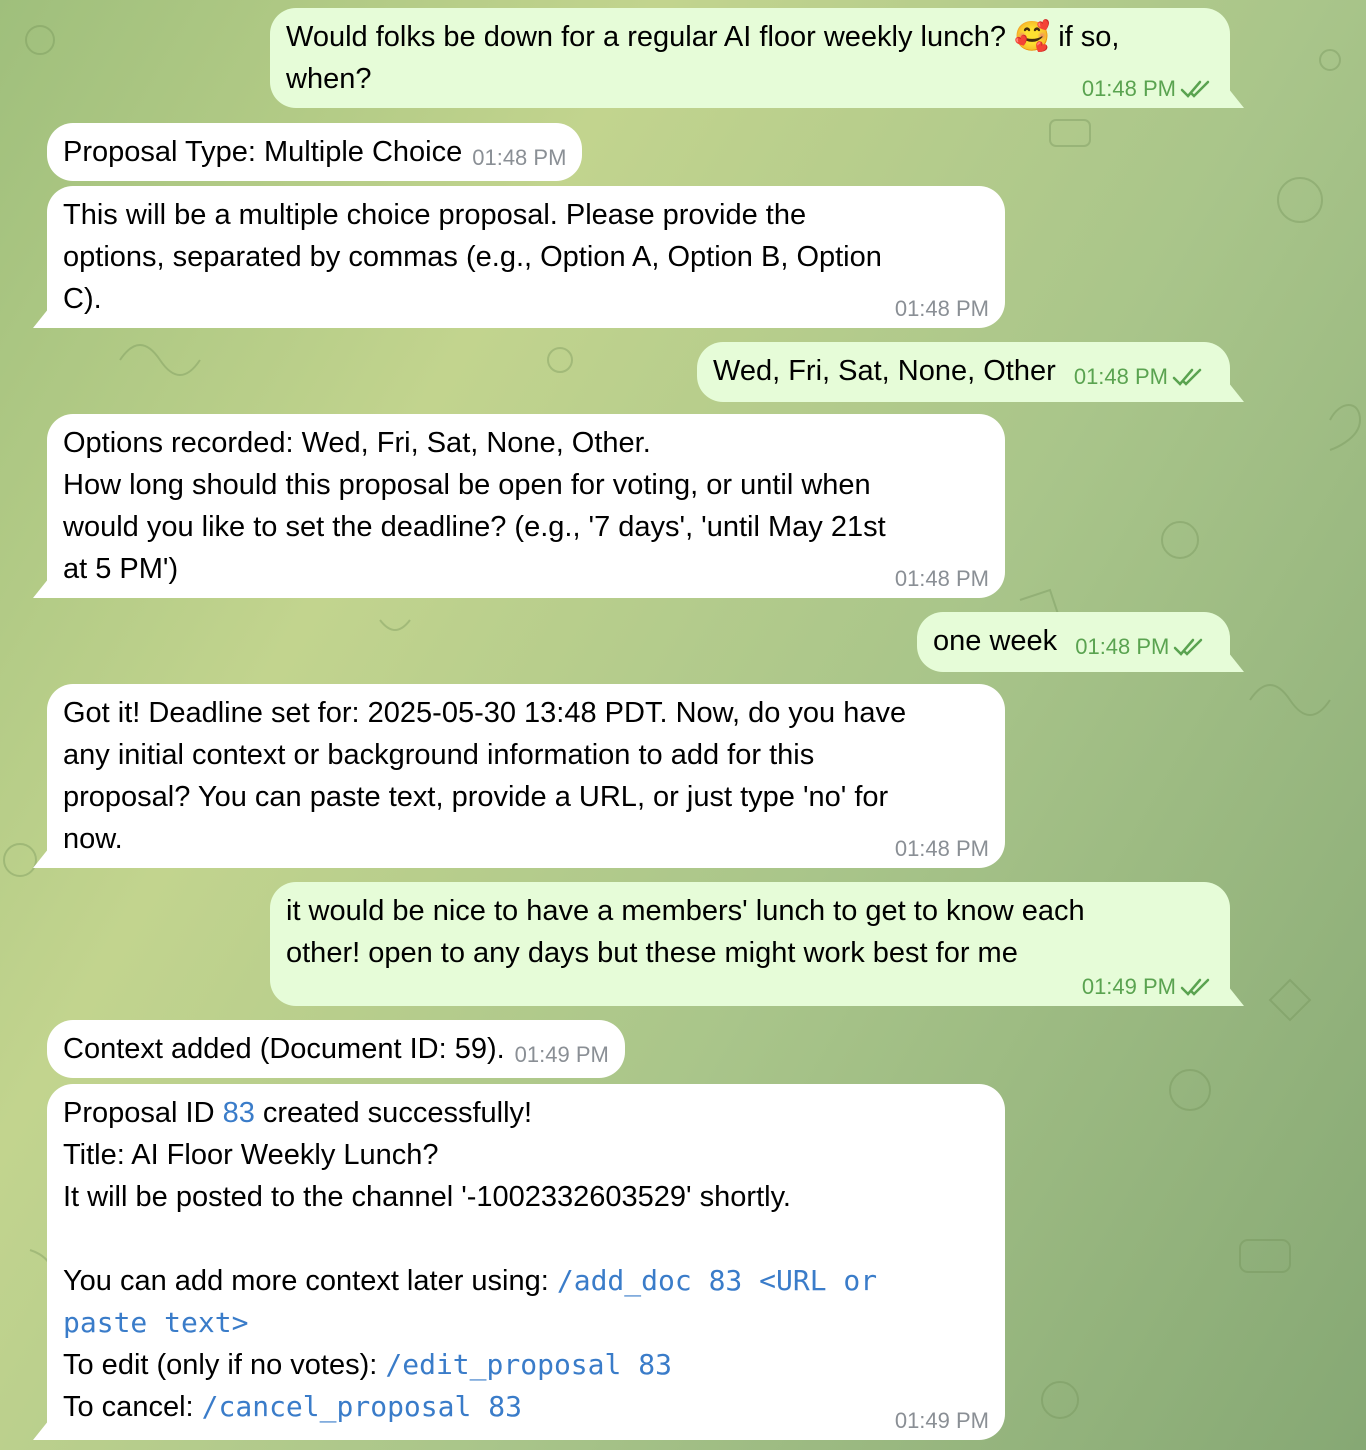 The image size is (1366, 1450). I want to click on message-text: Context added (Document ID: 59)., so click(284, 1049).